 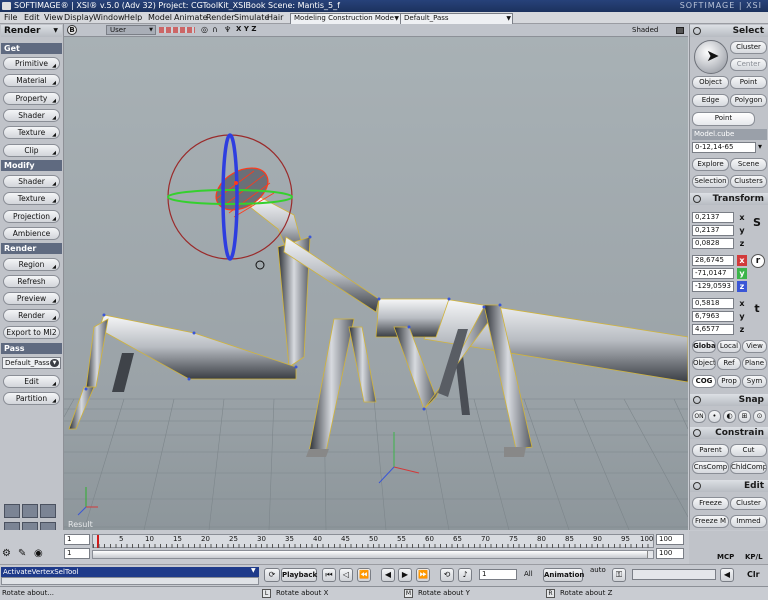 What do you see at coordinates (748, 164) in the screenshot?
I see `scene-button: Scene` at bounding box center [748, 164].